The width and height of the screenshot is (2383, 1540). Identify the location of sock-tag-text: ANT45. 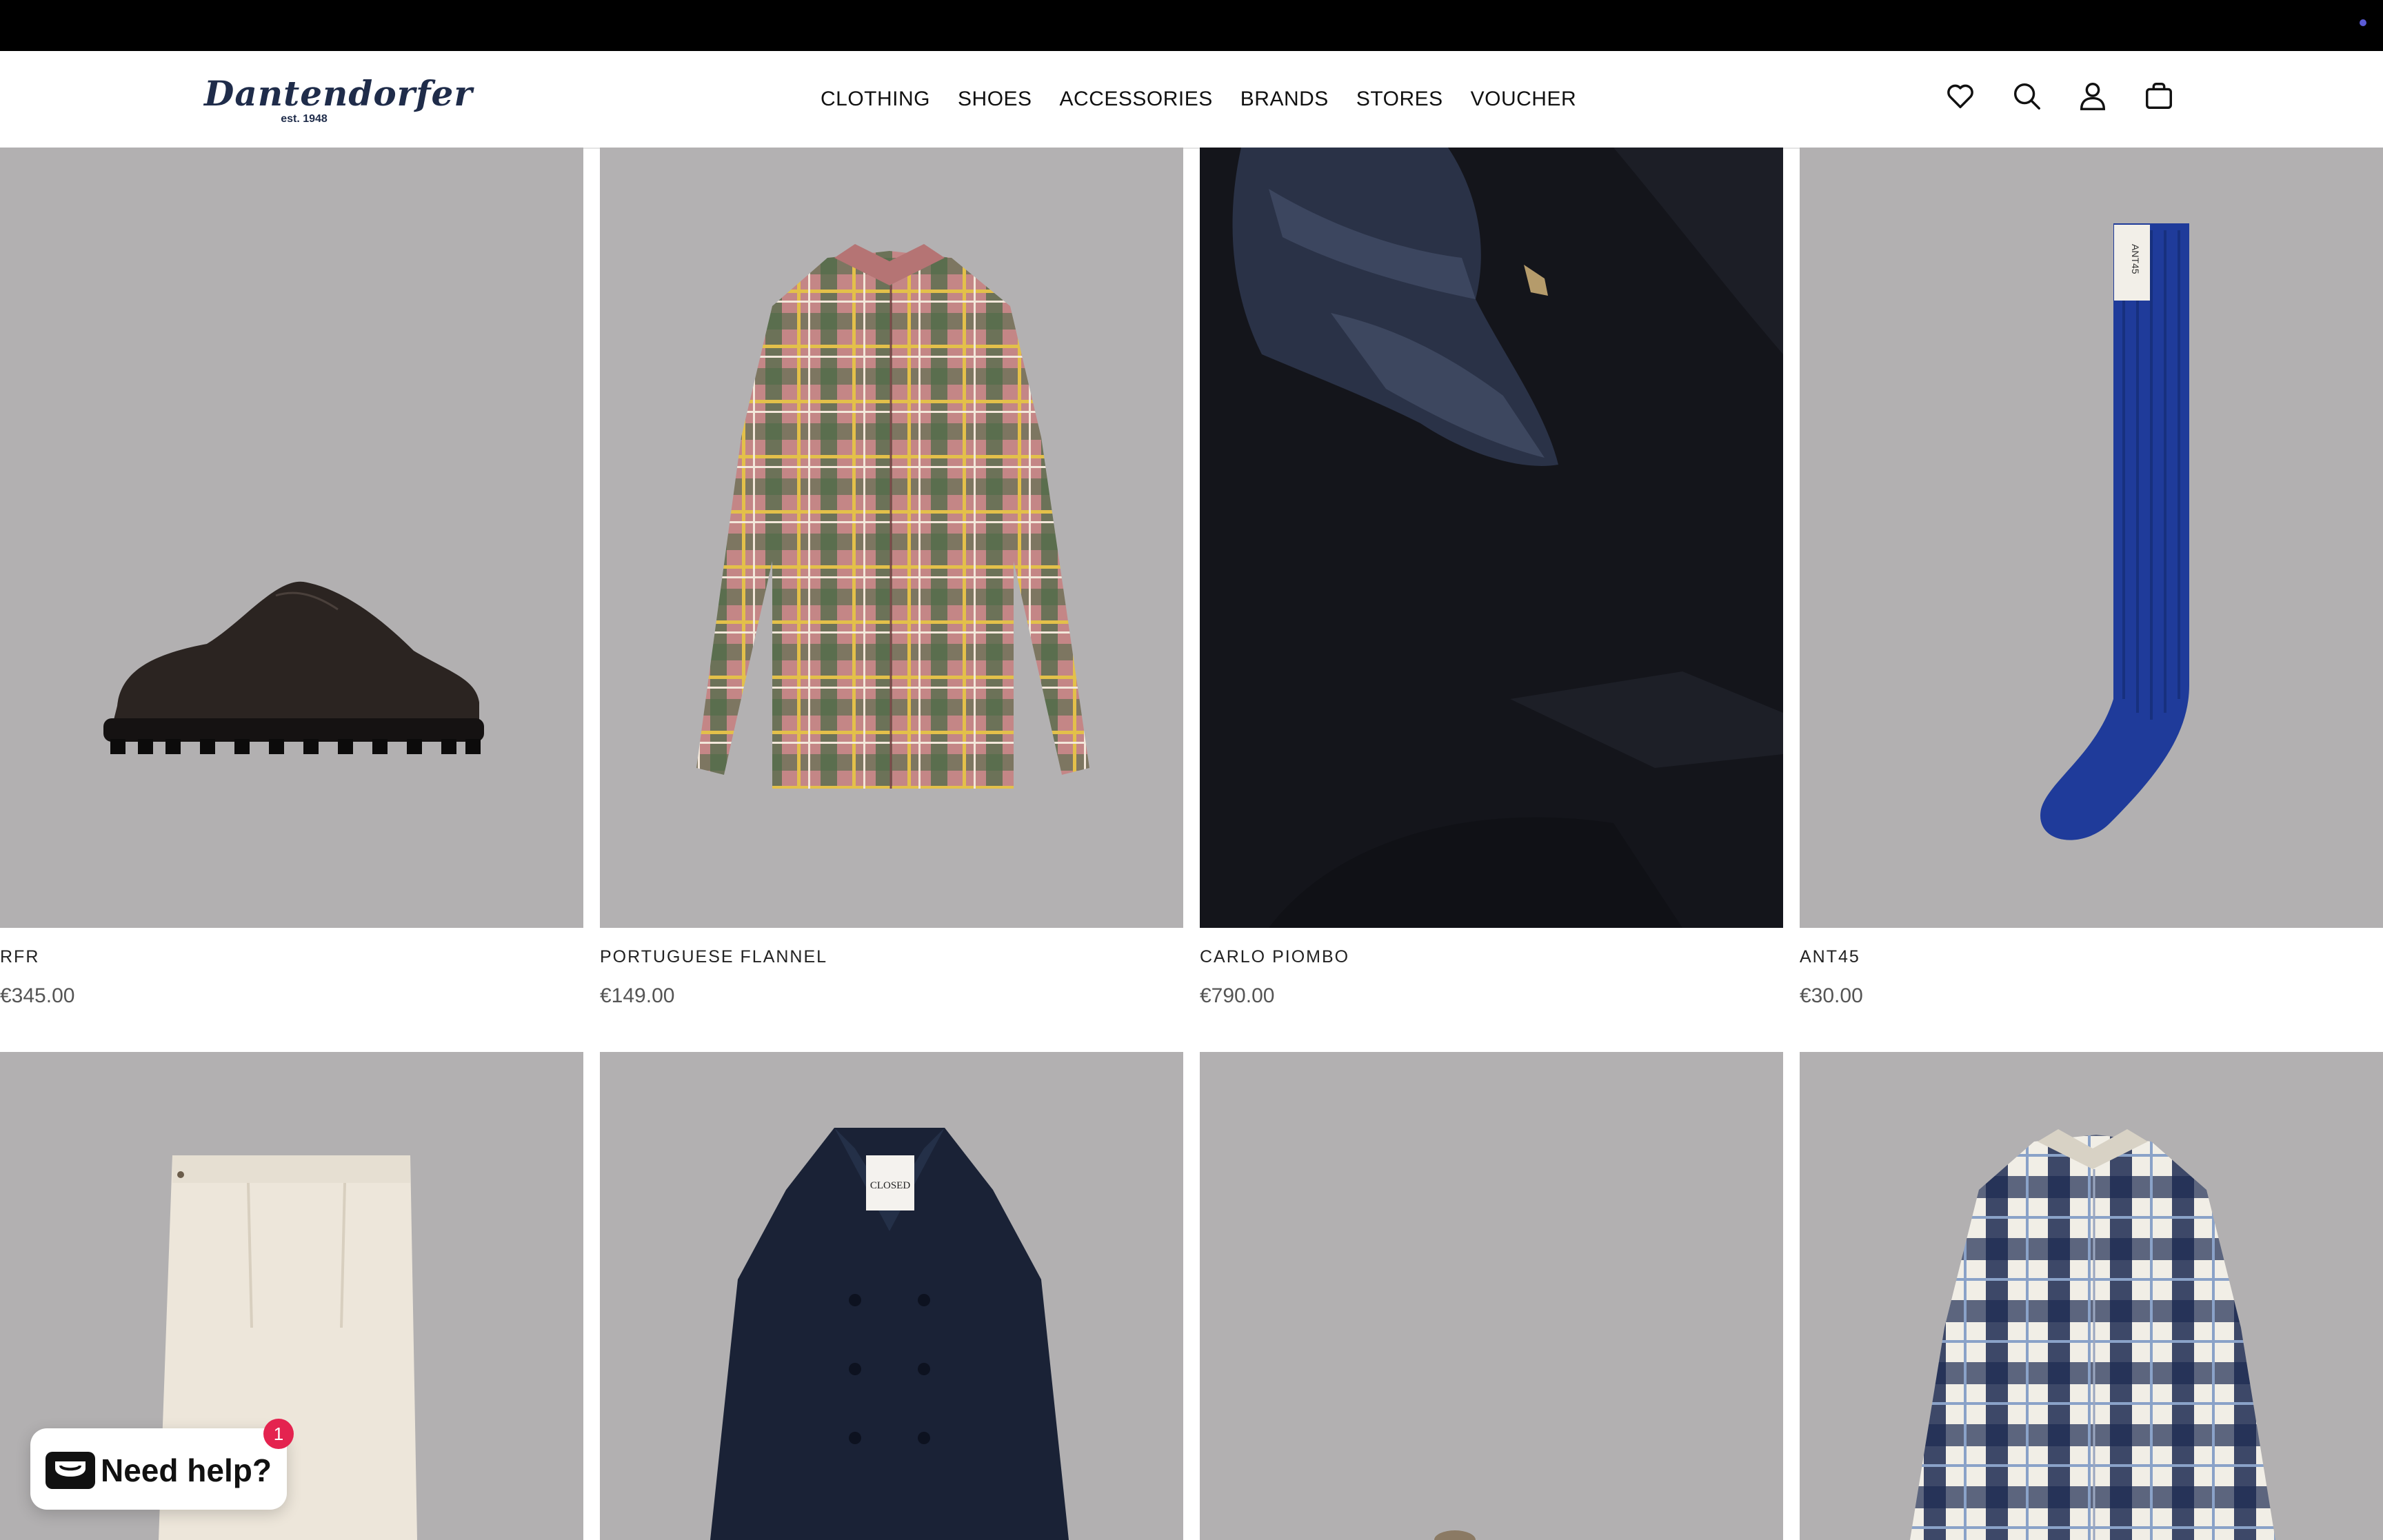
(2135, 259).